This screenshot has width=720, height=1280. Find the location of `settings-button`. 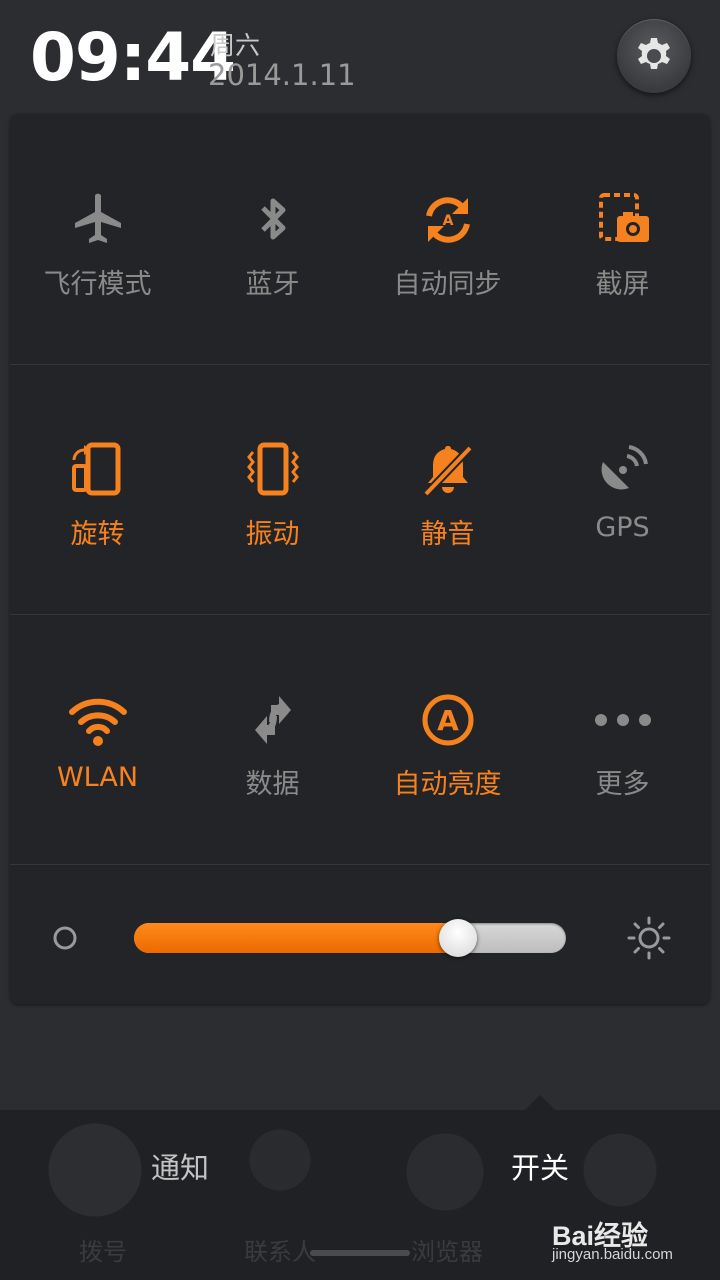

settings-button is located at coordinates (654, 56).